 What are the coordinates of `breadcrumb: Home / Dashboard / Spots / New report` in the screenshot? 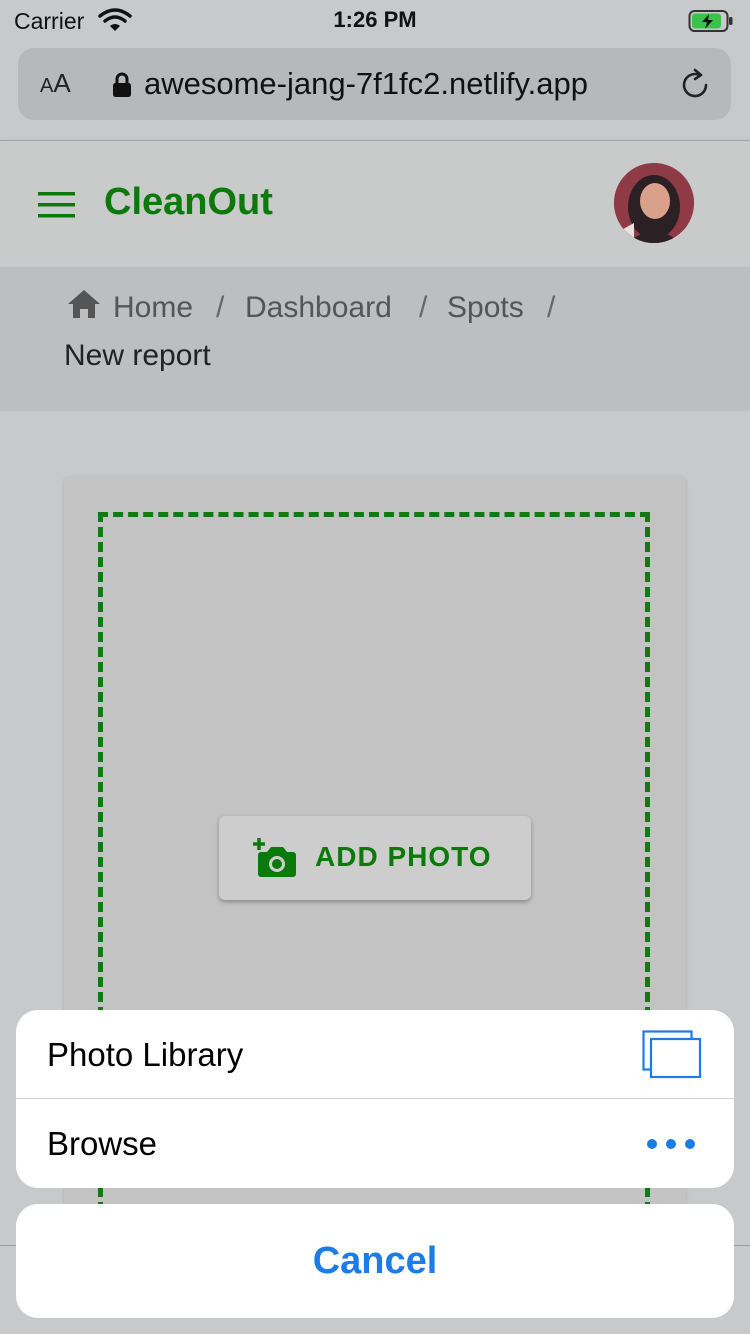 It's located at (375, 339).